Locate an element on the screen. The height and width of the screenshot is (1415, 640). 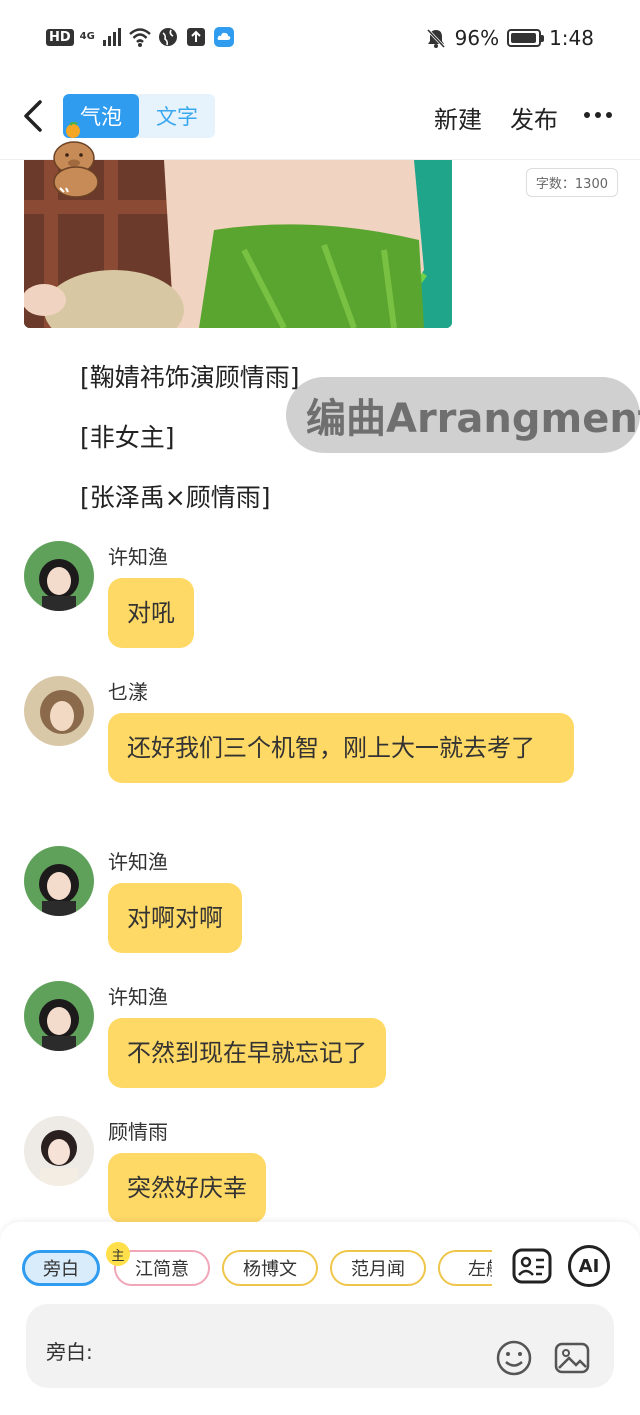
role-selector: 旁白 江简意 杨博文 范月闻 左航 is located at coordinates (257, 1268).